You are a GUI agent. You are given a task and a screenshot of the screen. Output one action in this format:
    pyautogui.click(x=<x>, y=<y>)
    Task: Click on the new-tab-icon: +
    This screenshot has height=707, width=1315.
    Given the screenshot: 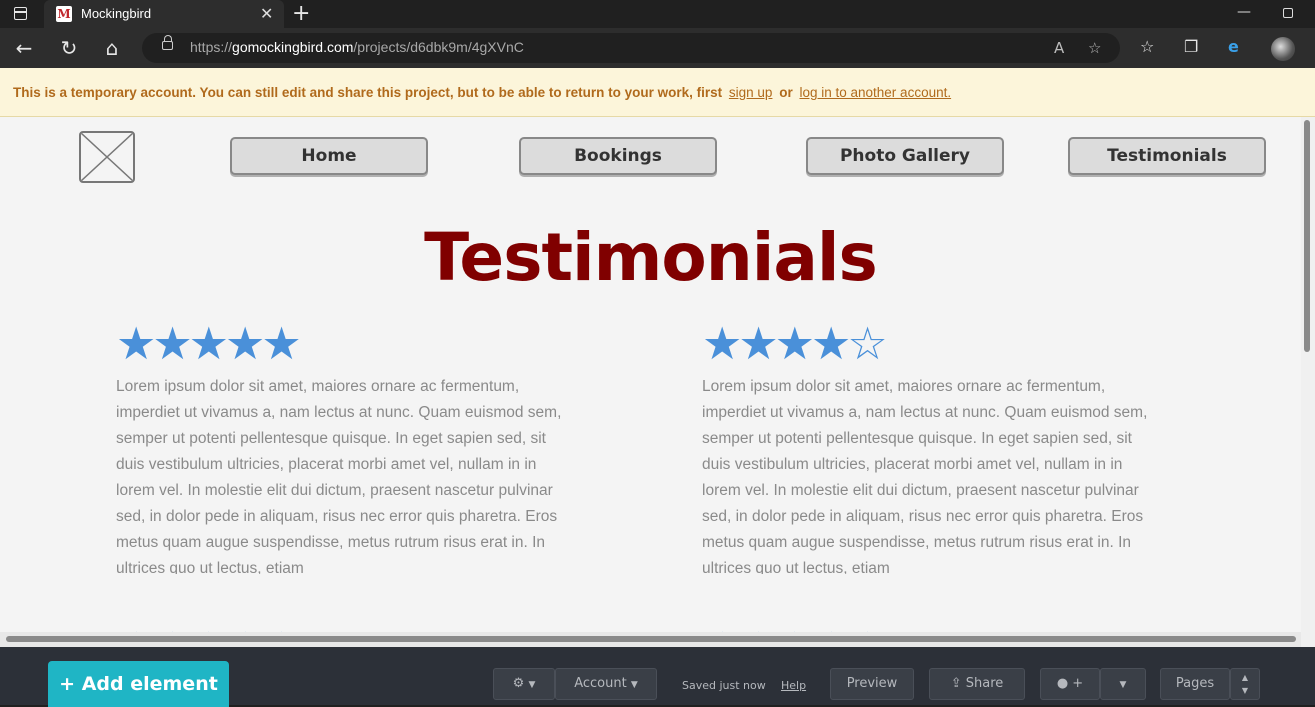 What is the action you would take?
    pyautogui.click(x=301, y=13)
    